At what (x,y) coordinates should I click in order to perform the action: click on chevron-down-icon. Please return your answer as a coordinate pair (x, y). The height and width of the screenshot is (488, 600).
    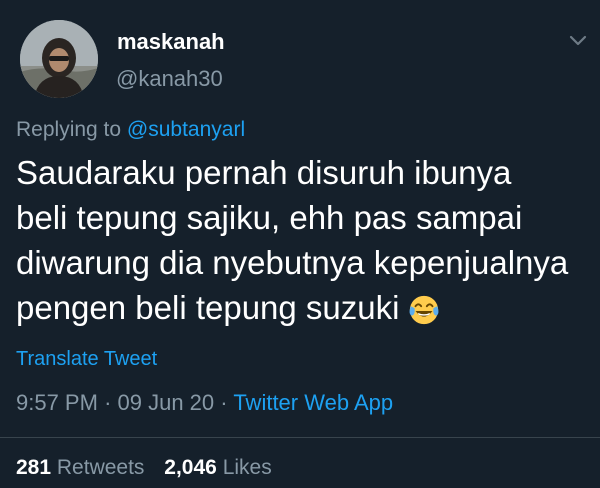
    Looking at the image, I should click on (578, 40).